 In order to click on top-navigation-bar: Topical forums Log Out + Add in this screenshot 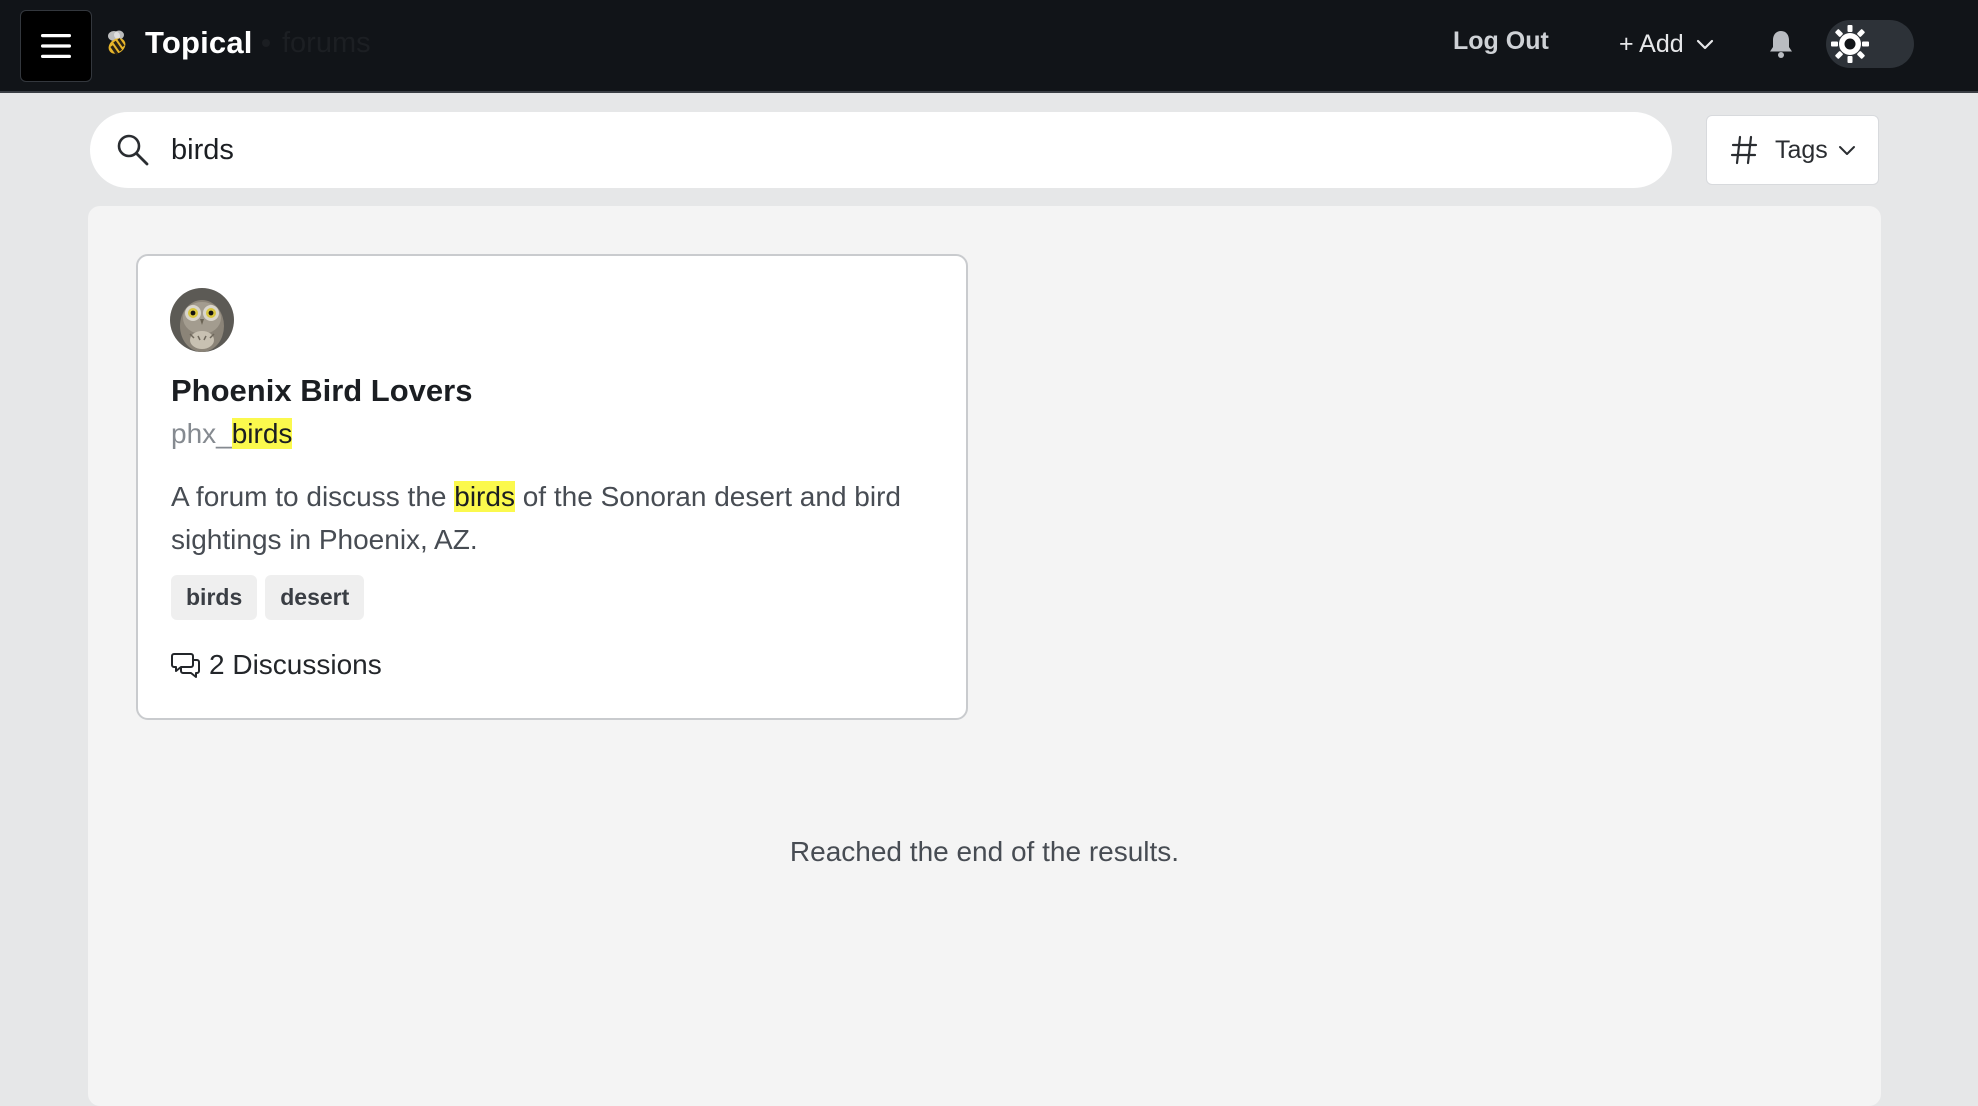, I will do `click(989, 46)`.